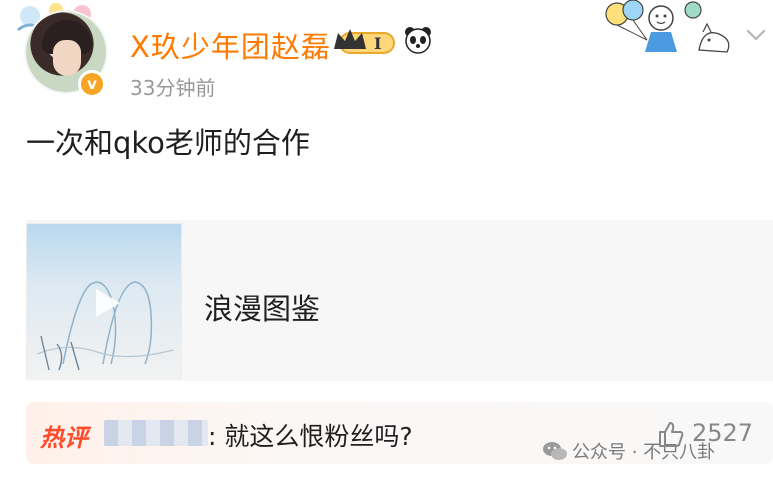 The width and height of the screenshot is (773, 483). What do you see at coordinates (418, 40) in the screenshot?
I see `panda-icon` at bounding box center [418, 40].